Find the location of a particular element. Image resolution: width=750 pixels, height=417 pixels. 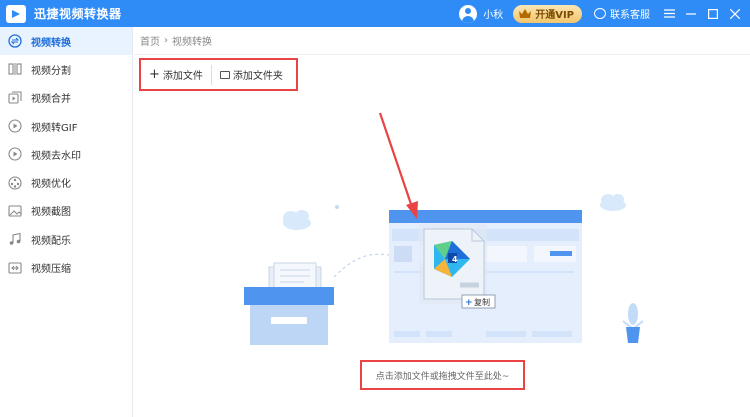

close-icon is located at coordinates (735, 13).